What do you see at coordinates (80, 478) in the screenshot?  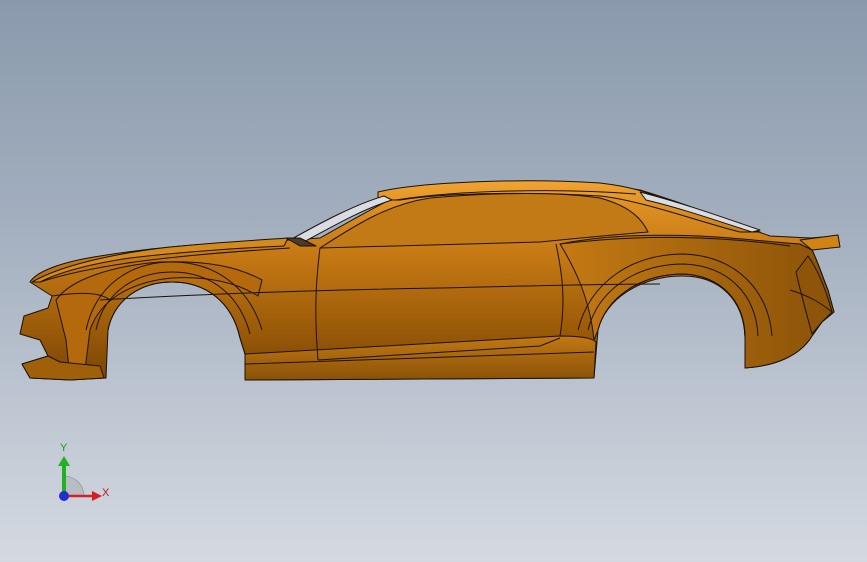 I see `triad-graphic` at bounding box center [80, 478].